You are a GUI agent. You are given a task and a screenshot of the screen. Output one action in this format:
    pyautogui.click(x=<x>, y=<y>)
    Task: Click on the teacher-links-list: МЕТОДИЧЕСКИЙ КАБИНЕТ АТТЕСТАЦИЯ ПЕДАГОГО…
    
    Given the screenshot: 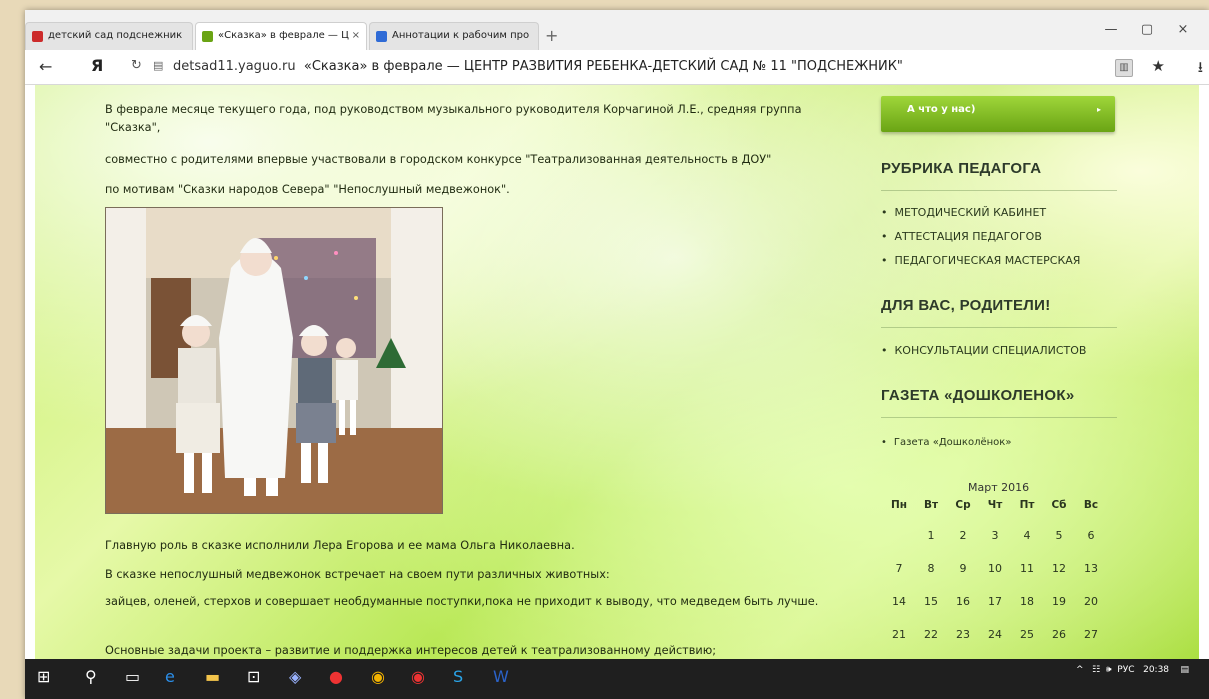 What is the action you would take?
    pyautogui.click(x=981, y=237)
    